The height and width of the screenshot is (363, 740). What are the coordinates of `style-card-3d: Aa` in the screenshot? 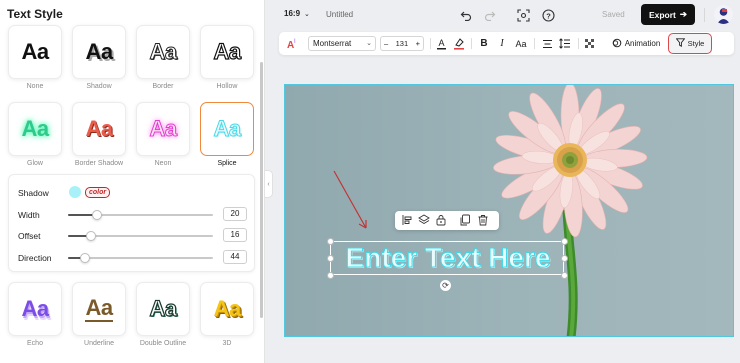 It's located at (227, 309).